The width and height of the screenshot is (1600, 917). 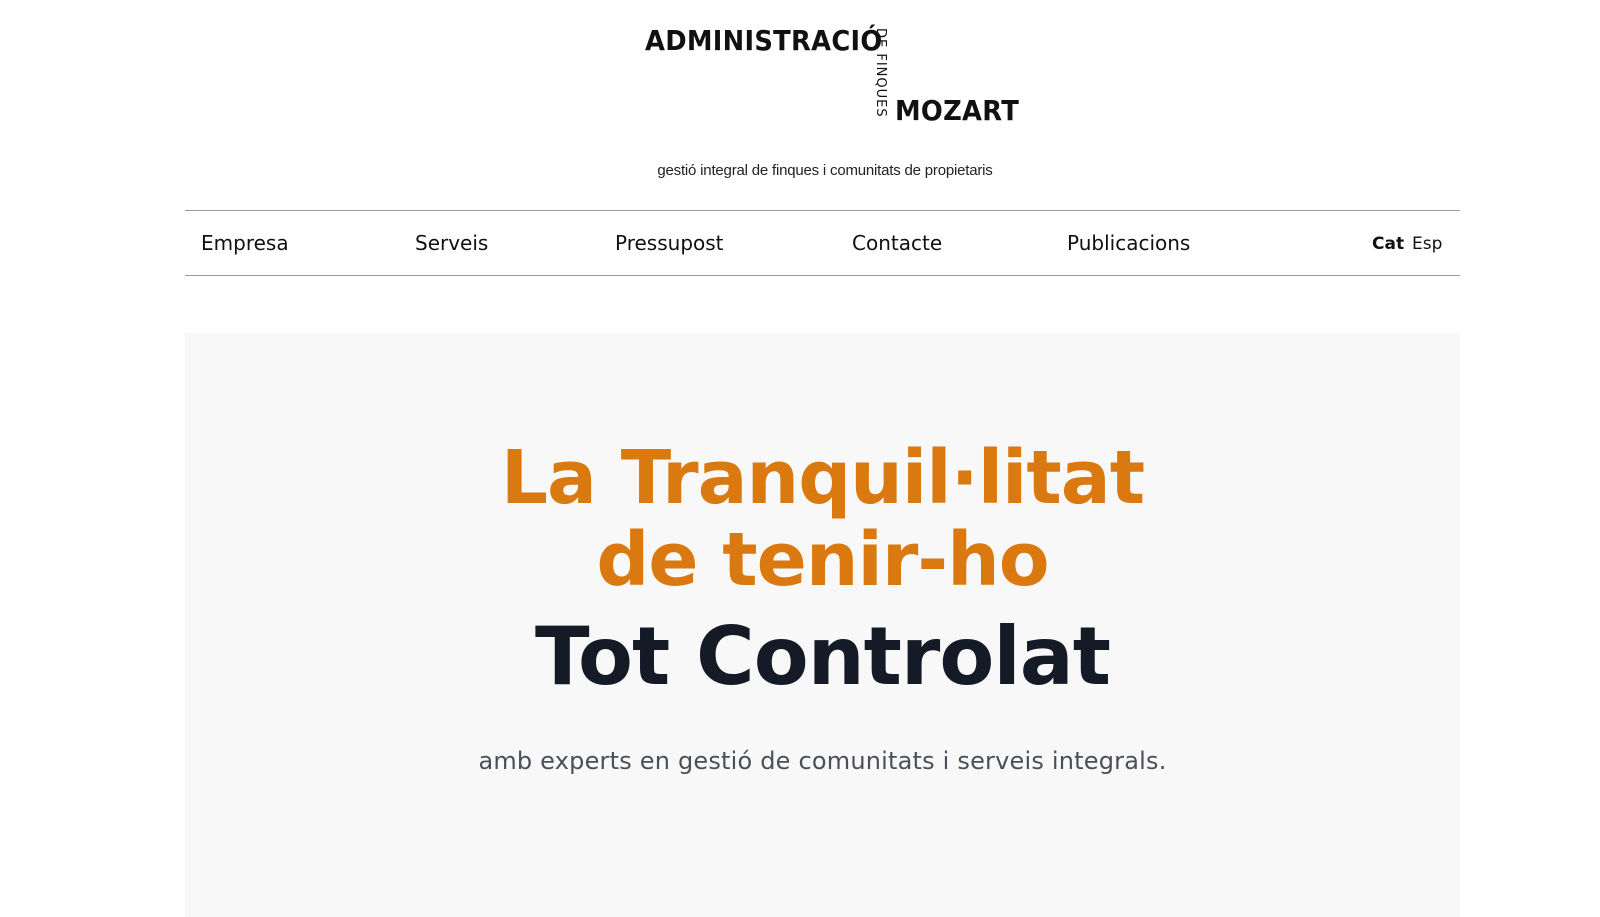 I want to click on hero-title-line-2: de tenir-ho, so click(x=822, y=560).